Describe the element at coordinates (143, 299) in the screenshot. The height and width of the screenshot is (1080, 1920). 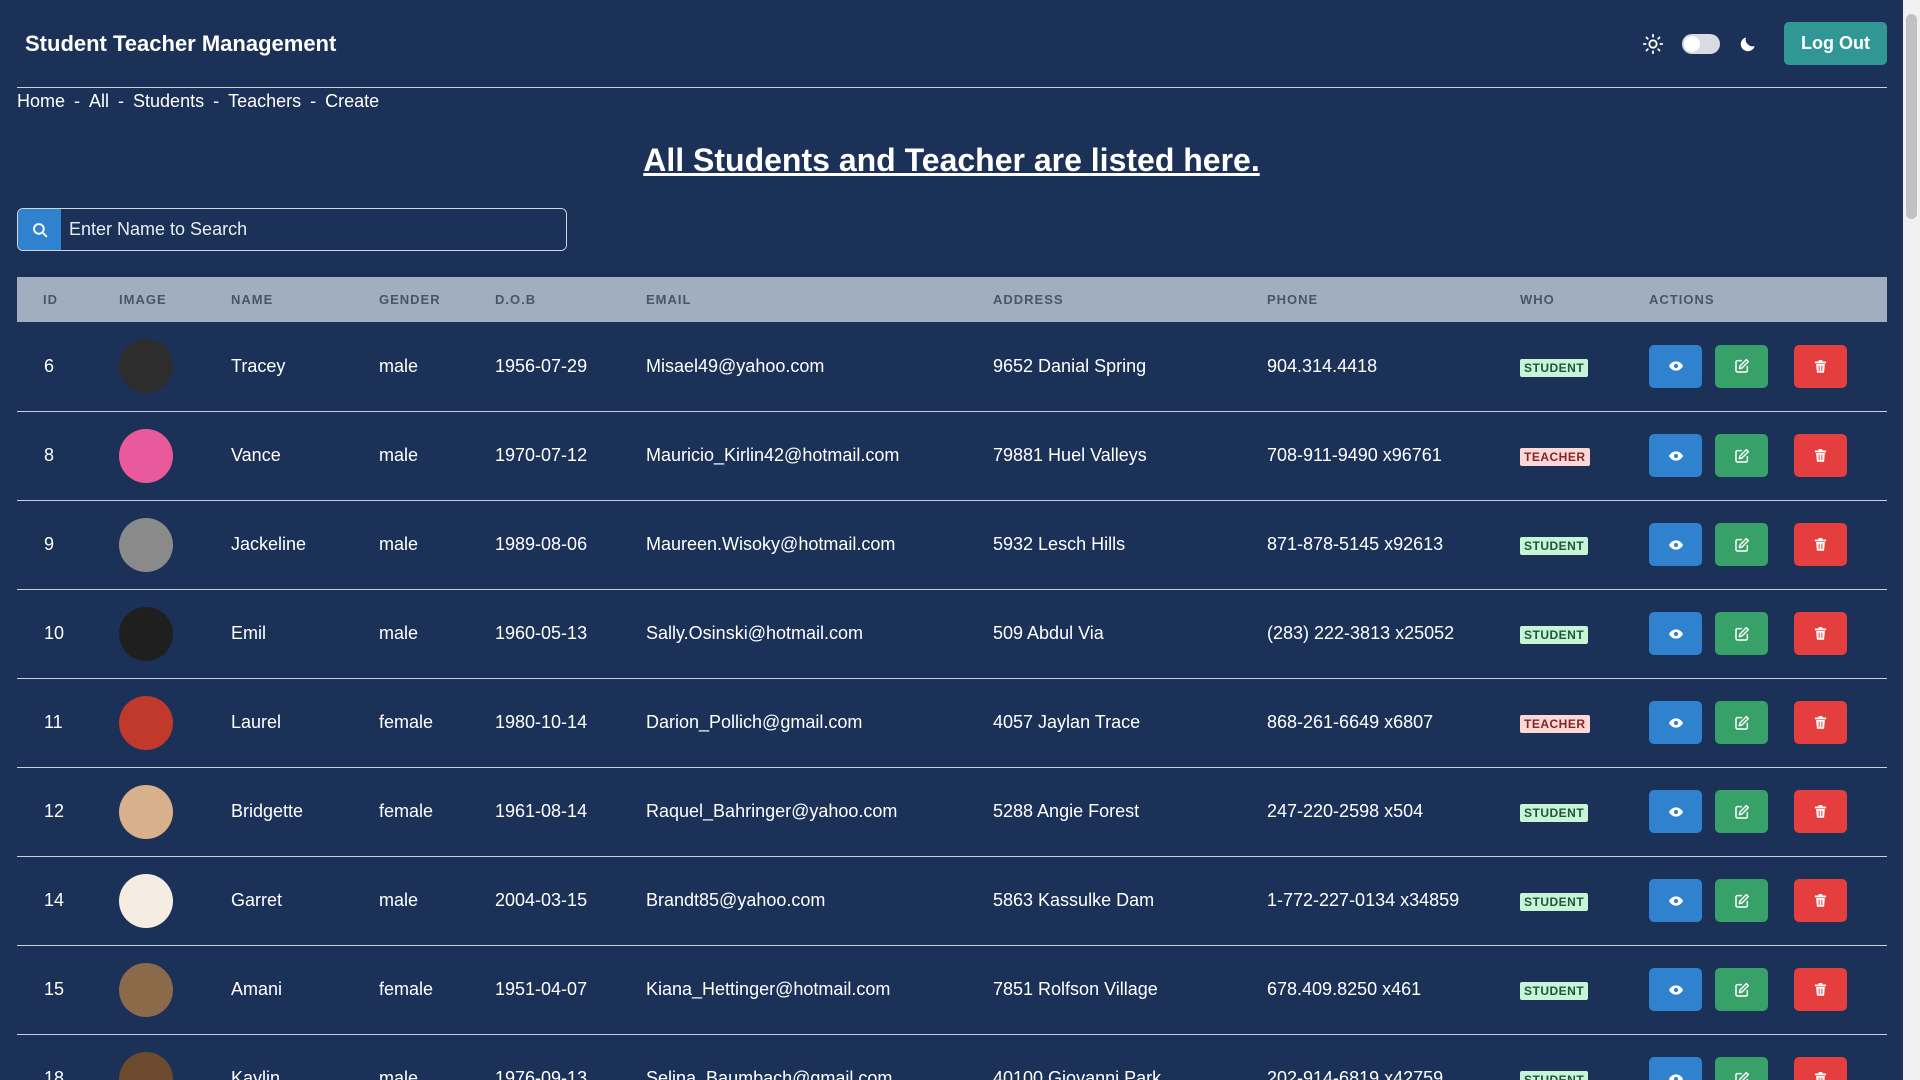
I see `header-image: IMAGE` at that location.